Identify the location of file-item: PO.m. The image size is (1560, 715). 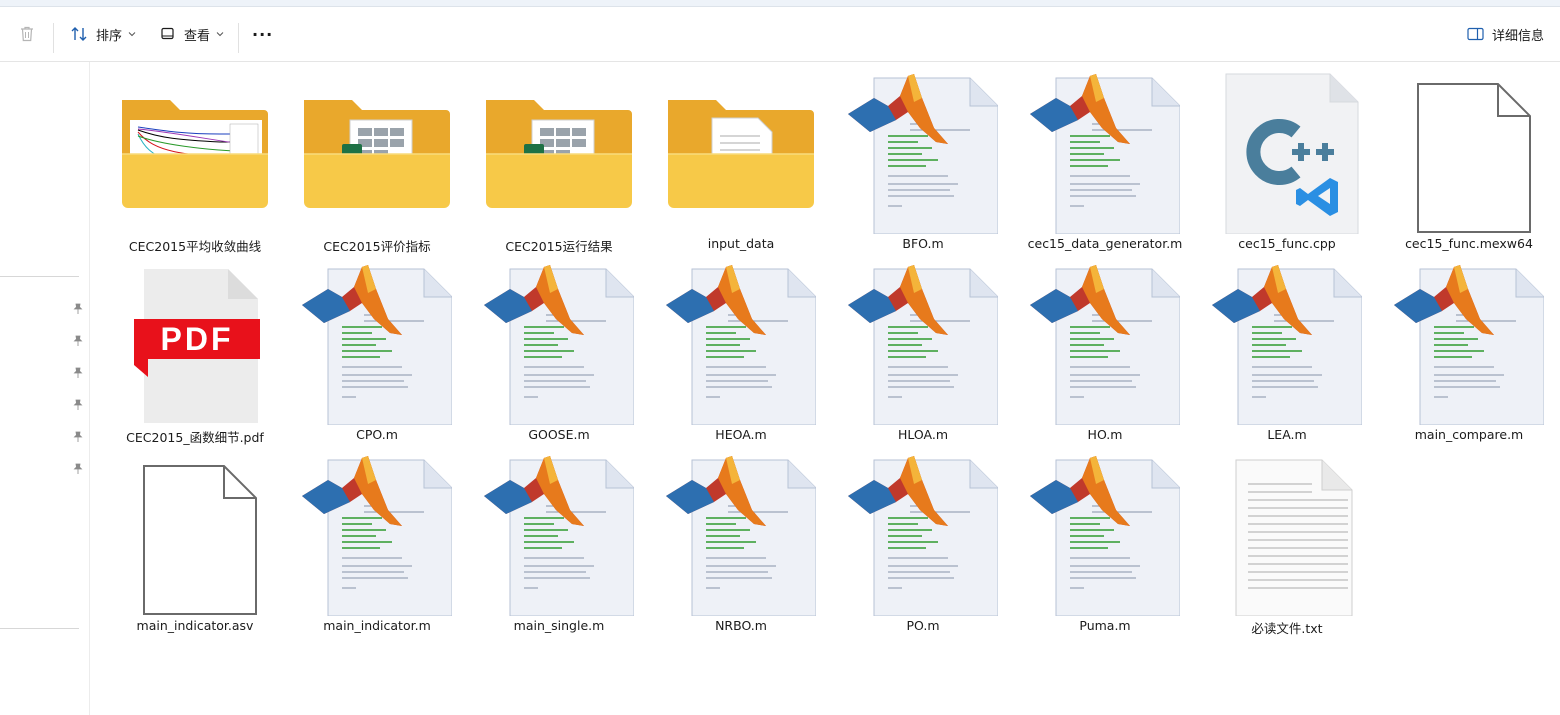
(923, 543).